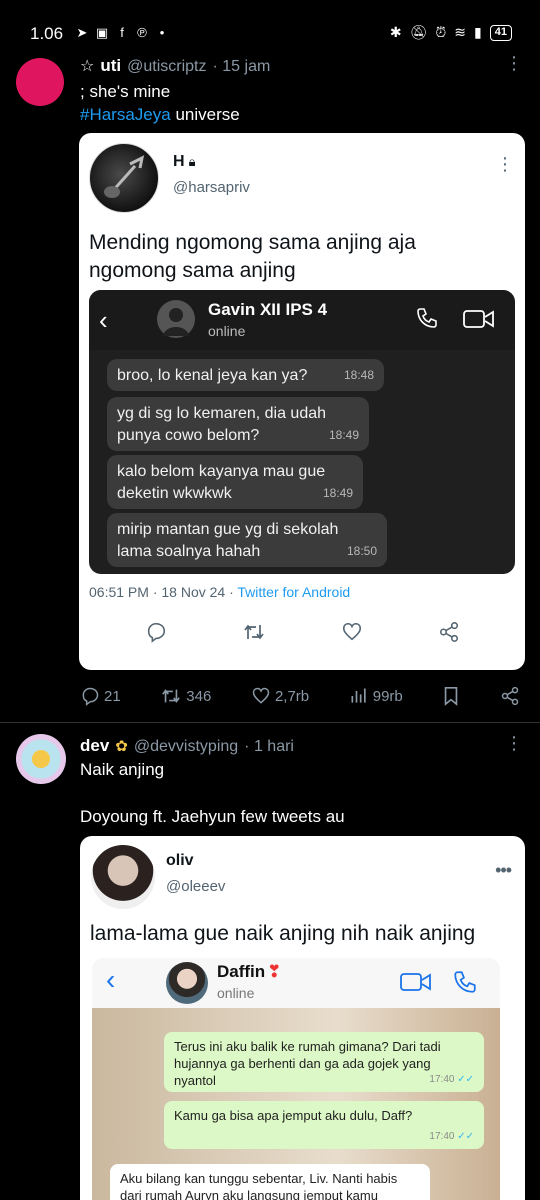 This screenshot has height=1200, width=540. I want to click on status-time: 1.06, so click(47, 33).